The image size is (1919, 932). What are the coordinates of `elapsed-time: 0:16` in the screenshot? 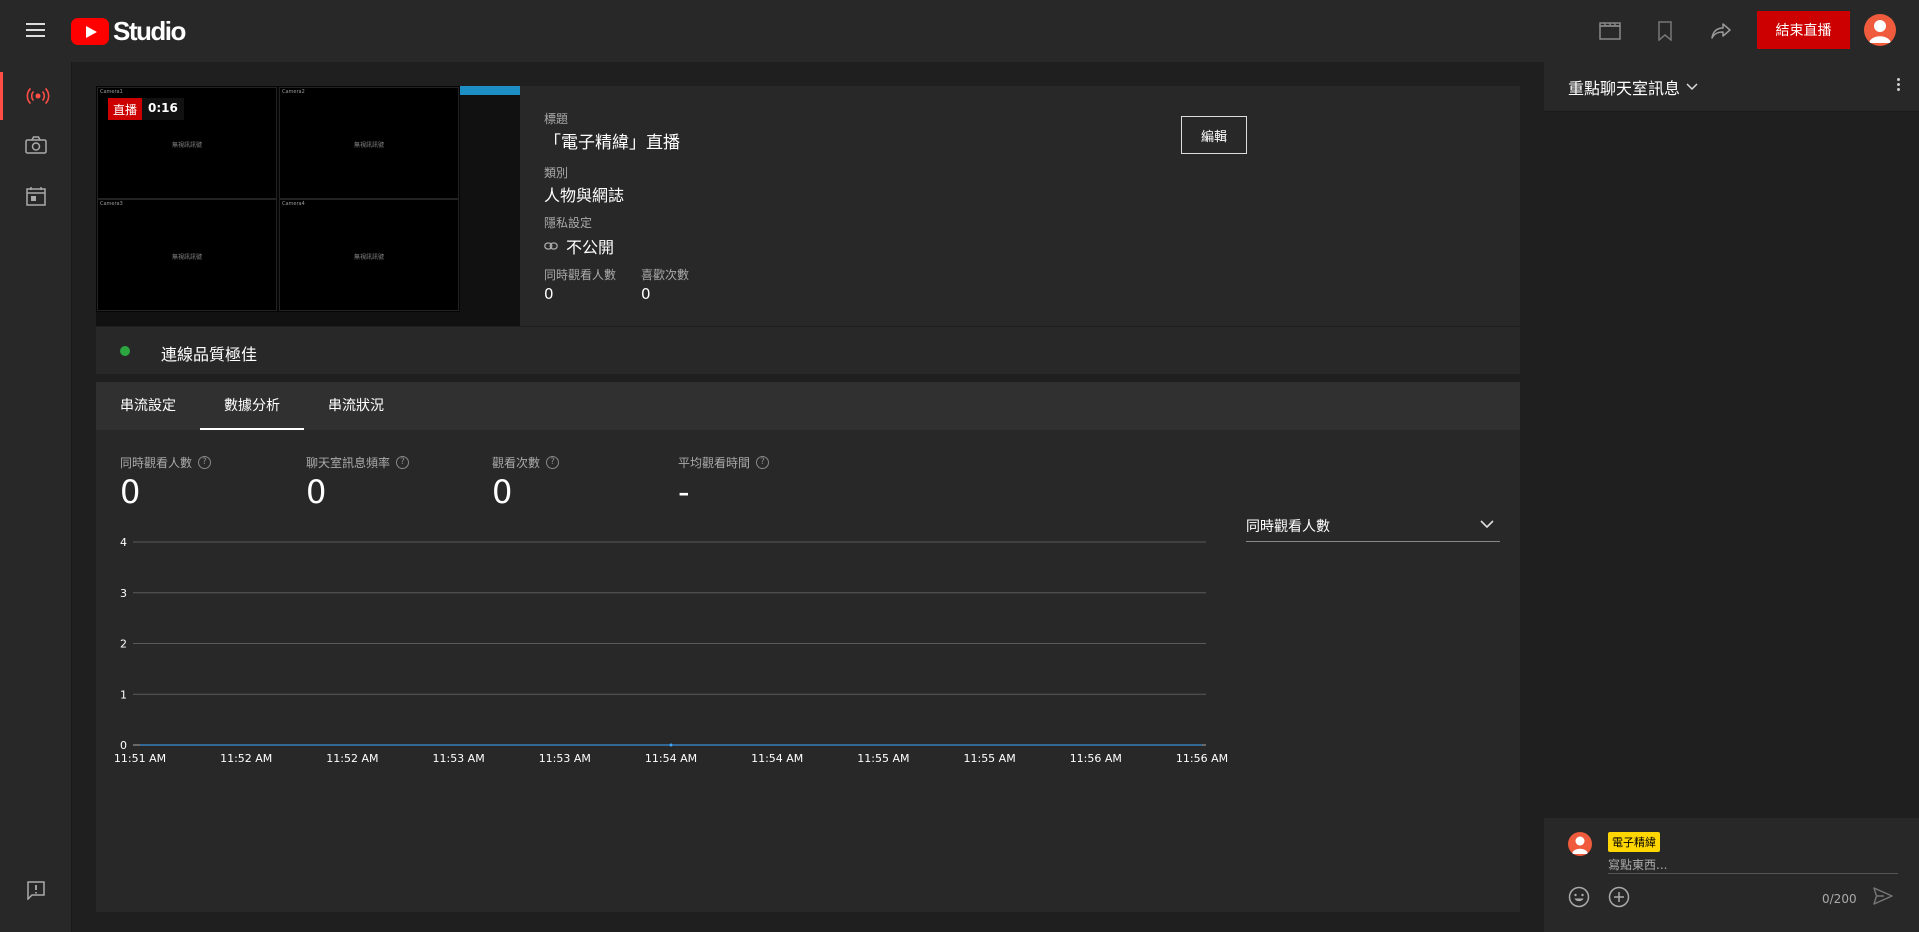 It's located at (163, 109).